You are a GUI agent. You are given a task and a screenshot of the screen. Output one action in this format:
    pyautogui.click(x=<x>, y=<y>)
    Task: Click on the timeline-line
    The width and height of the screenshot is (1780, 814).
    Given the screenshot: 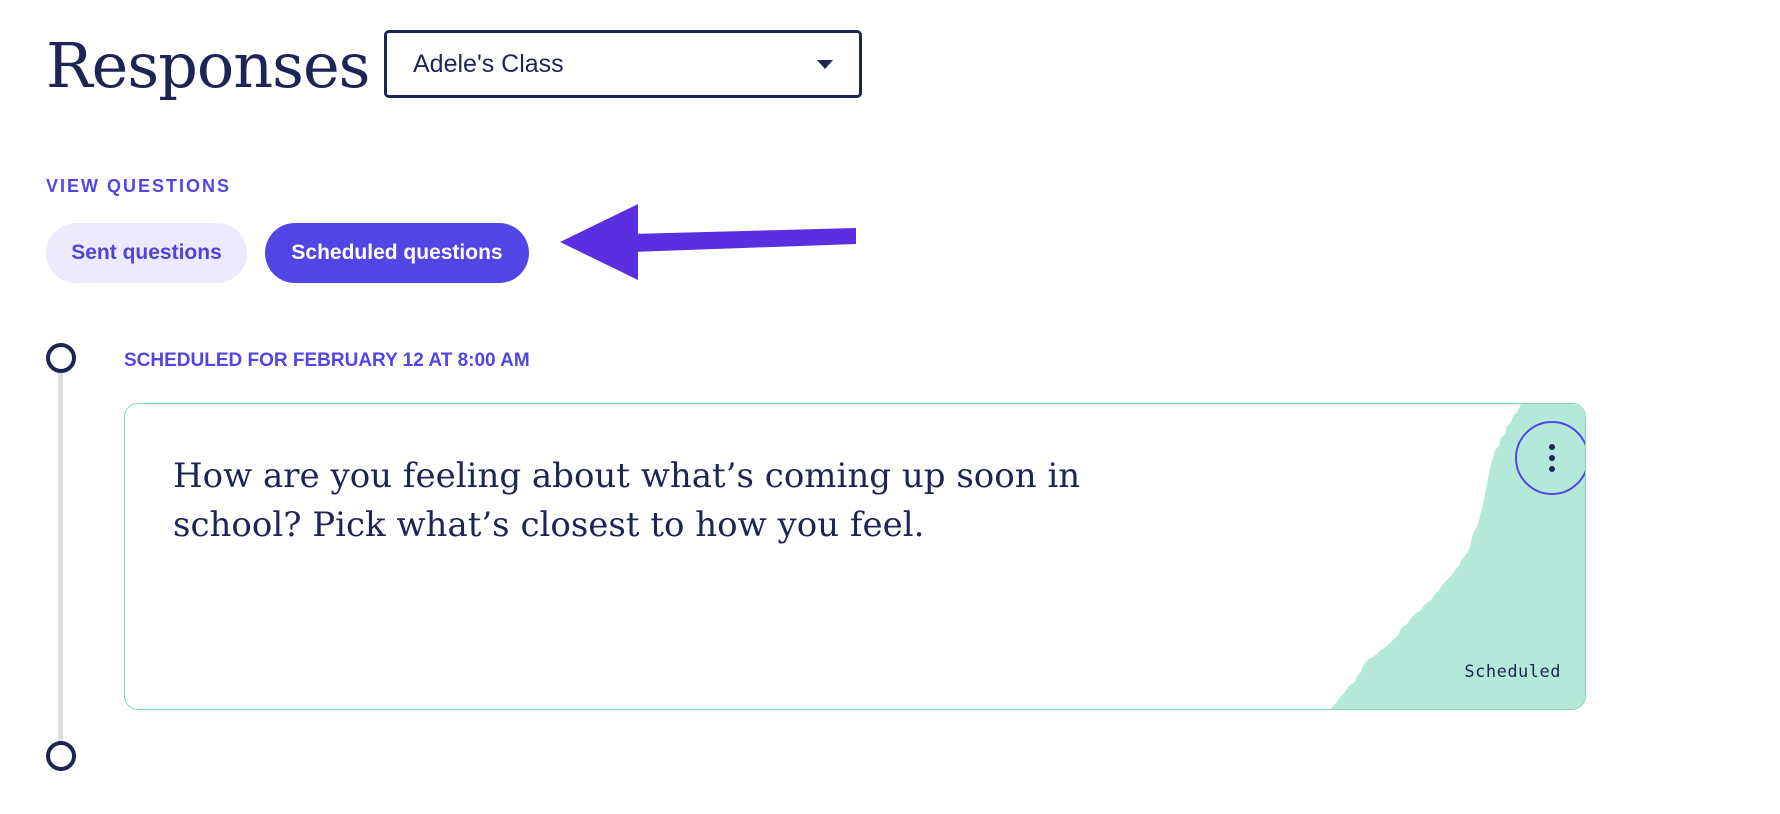 What is the action you would take?
    pyautogui.click(x=60, y=557)
    